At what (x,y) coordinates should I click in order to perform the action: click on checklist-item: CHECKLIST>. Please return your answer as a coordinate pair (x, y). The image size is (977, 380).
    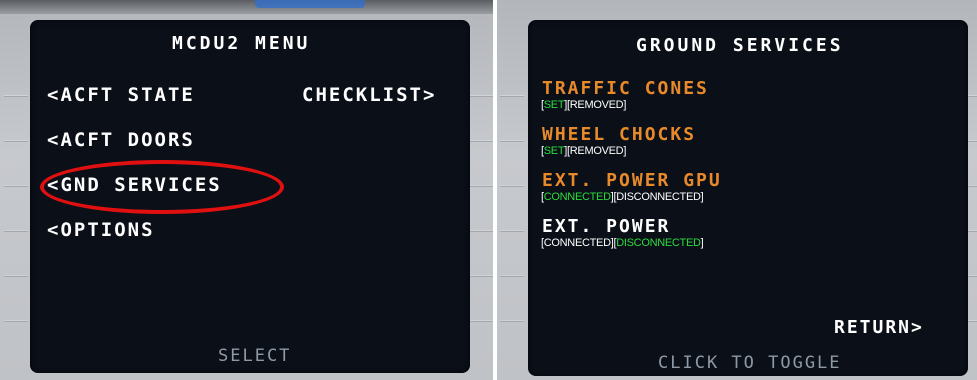
    Looking at the image, I should click on (369, 95).